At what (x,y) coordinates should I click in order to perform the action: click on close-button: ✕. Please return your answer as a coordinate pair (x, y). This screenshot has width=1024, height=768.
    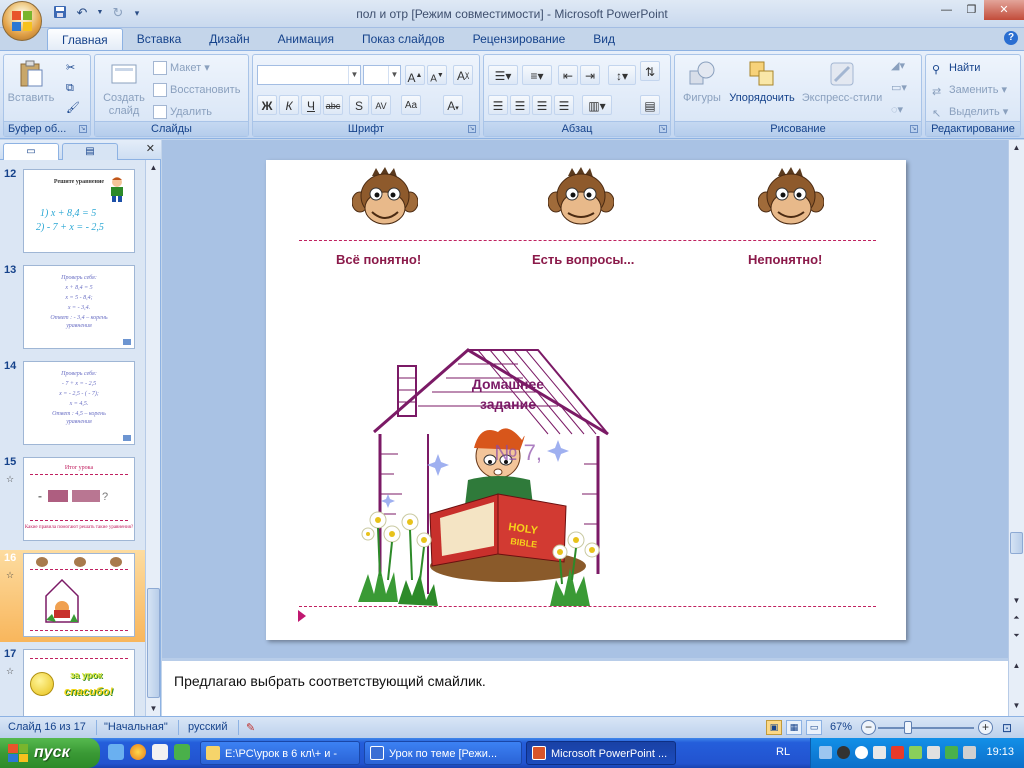
    Looking at the image, I should click on (1004, 10).